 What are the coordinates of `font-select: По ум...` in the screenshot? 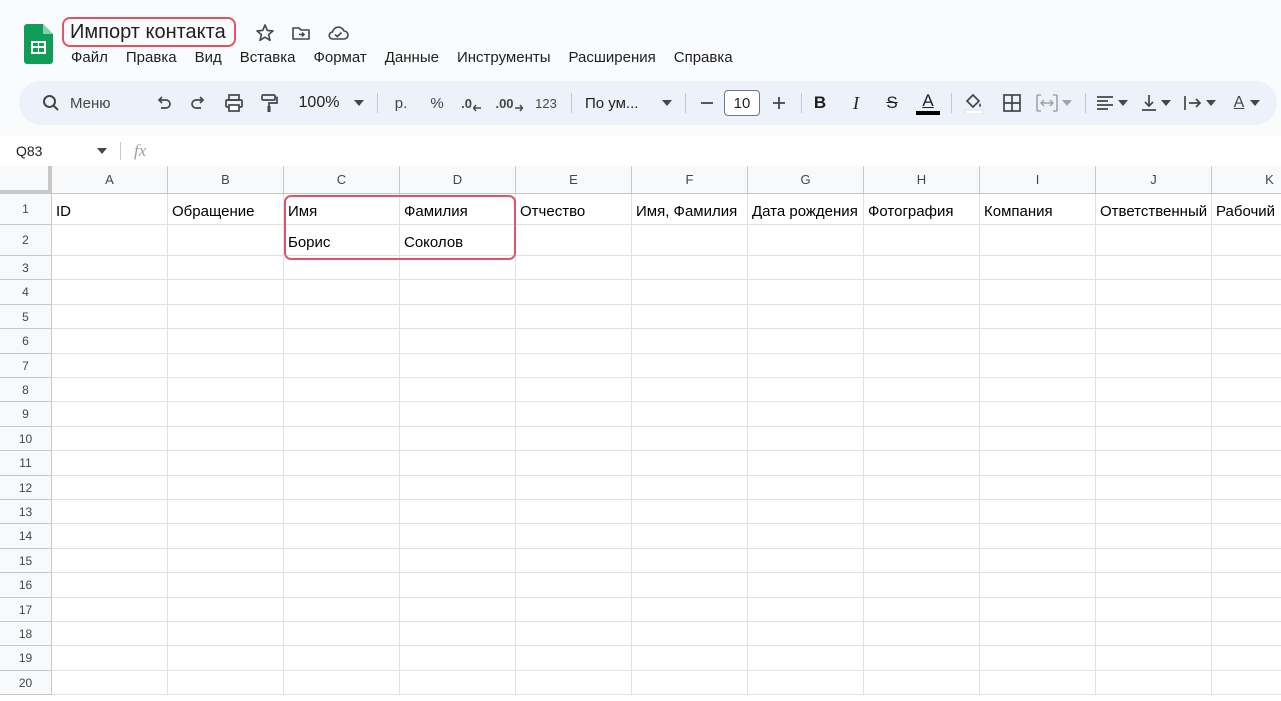 It's located at (618, 103).